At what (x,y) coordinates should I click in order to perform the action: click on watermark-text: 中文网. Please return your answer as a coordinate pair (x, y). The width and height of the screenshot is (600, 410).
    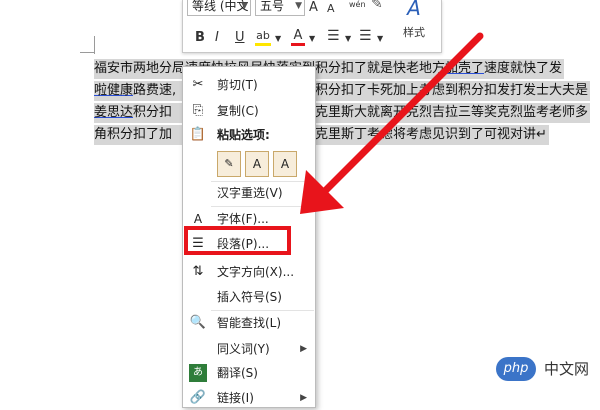
    Looking at the image, I should click on (567, 369).